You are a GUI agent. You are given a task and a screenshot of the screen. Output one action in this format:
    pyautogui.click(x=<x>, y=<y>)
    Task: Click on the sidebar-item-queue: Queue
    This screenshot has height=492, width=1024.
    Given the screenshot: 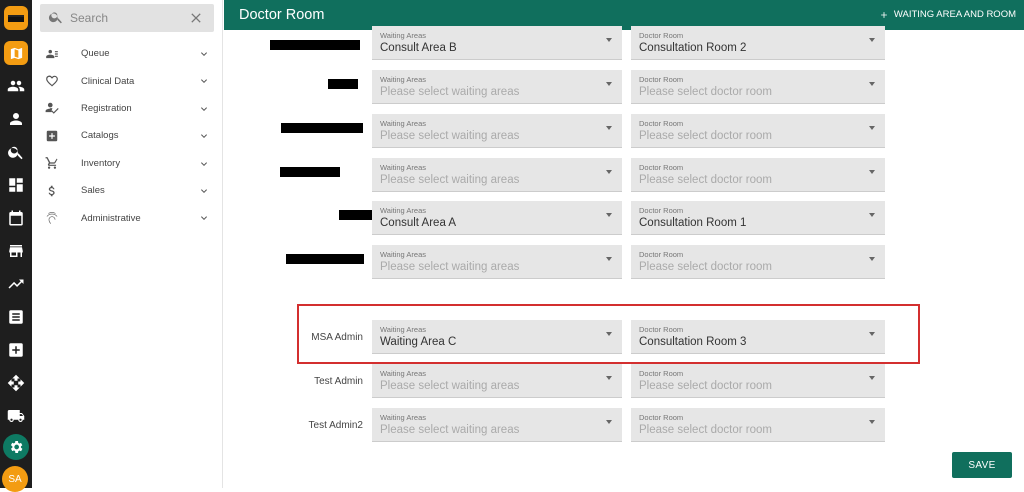 What is the action you would take?
    pyautogui.click(x=127, y=53)
    